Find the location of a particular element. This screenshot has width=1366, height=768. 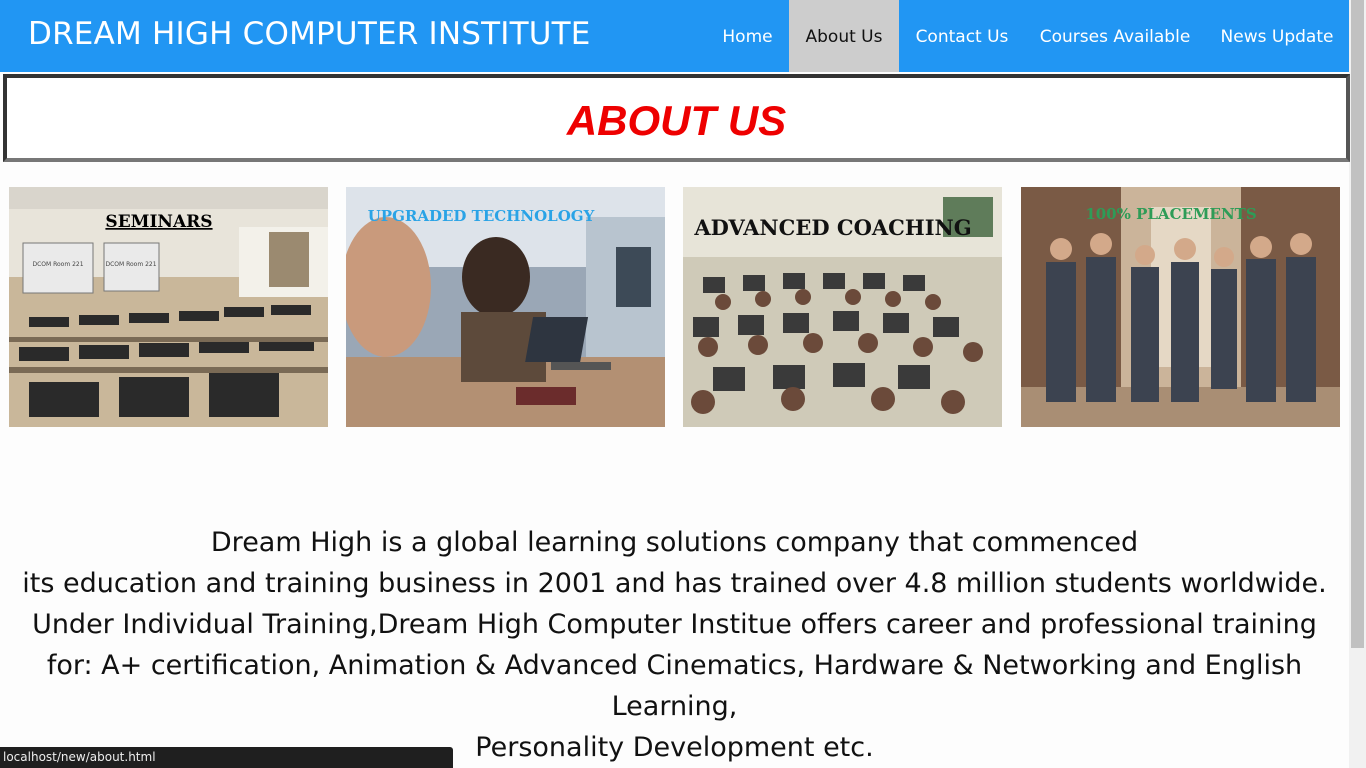

brand-title: DREAM HIGH COMPUTER INSTITUTE is located at coordinates (309, 34).